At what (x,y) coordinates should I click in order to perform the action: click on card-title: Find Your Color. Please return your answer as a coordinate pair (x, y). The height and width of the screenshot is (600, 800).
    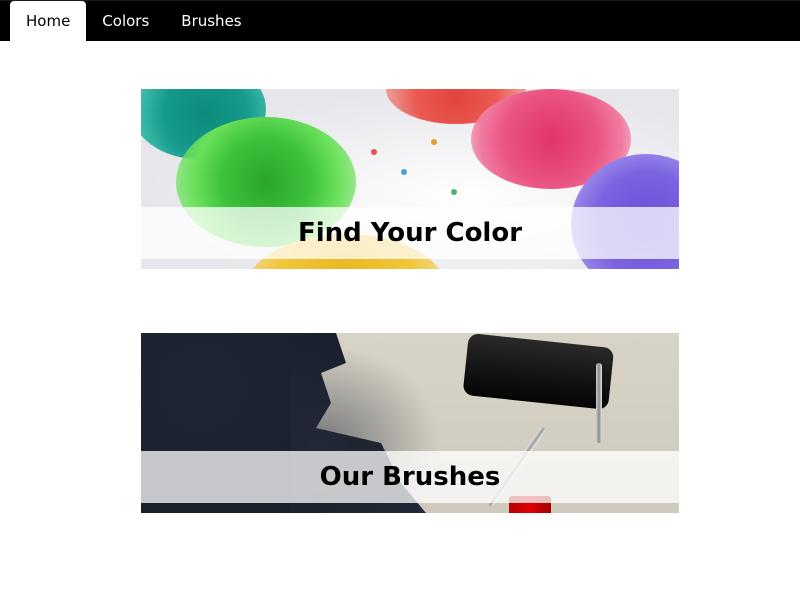
    Looking at the image, I should click on (410, 233).